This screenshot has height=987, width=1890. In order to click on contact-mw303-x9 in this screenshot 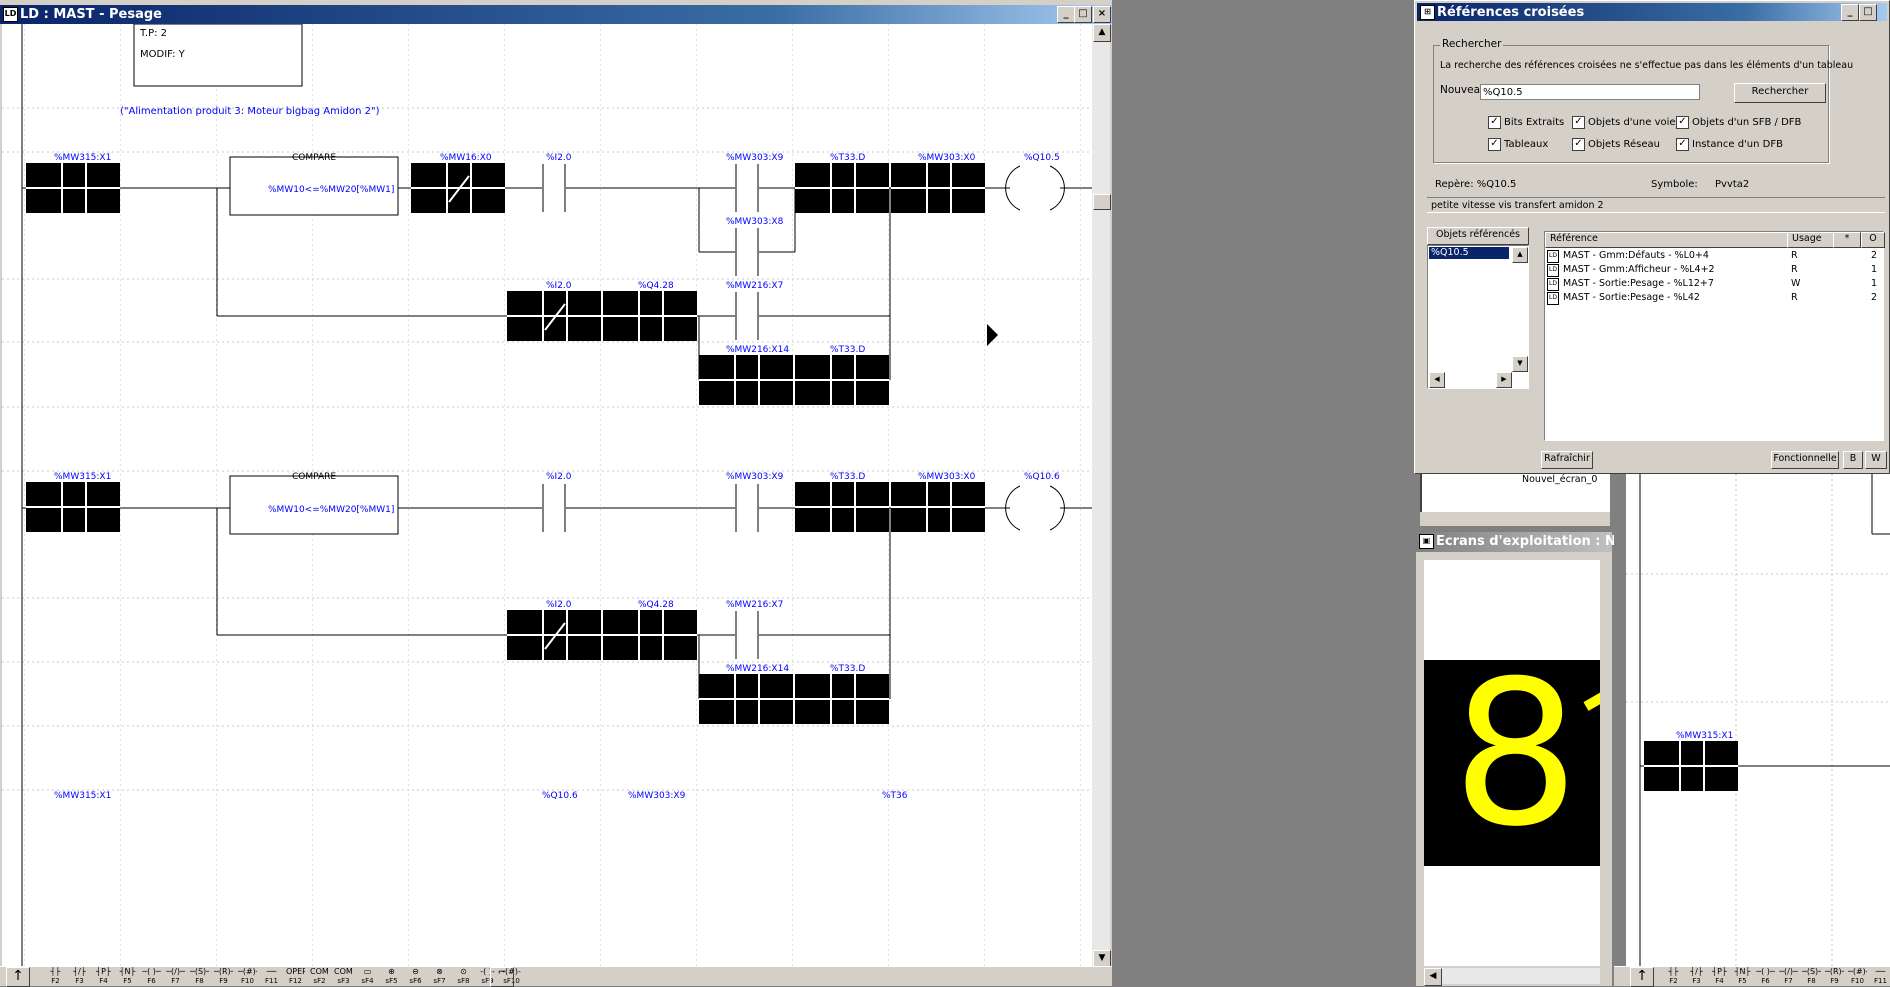, I will do `click(747, 188)`.